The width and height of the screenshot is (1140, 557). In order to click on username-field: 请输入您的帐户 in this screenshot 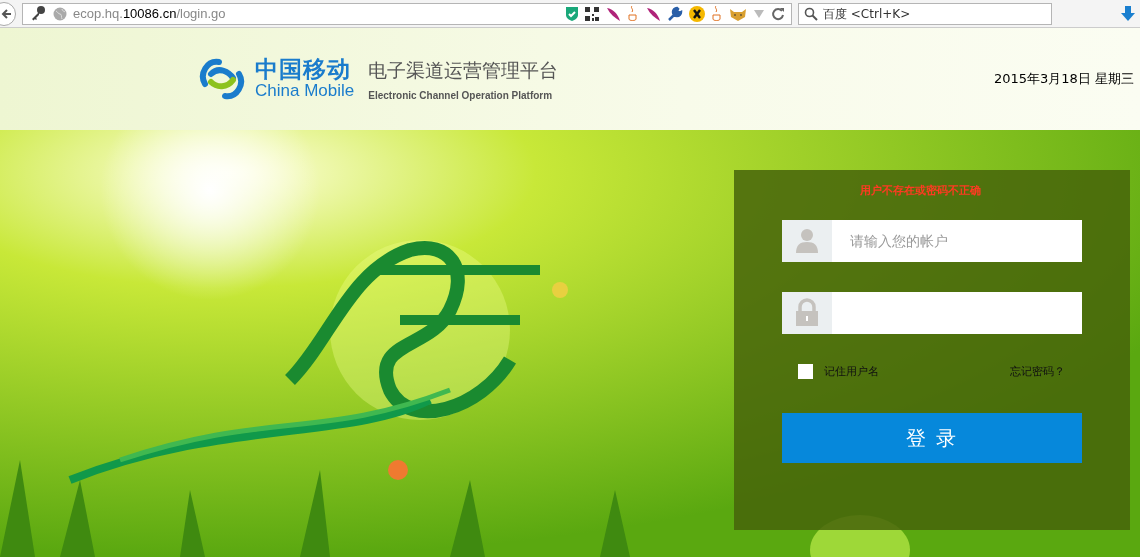, I will do `click(957, 241)`.